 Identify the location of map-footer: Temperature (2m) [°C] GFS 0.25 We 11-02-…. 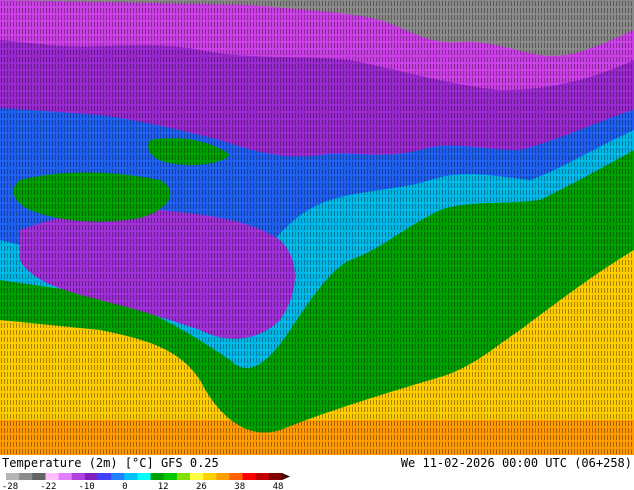
(317, 472).